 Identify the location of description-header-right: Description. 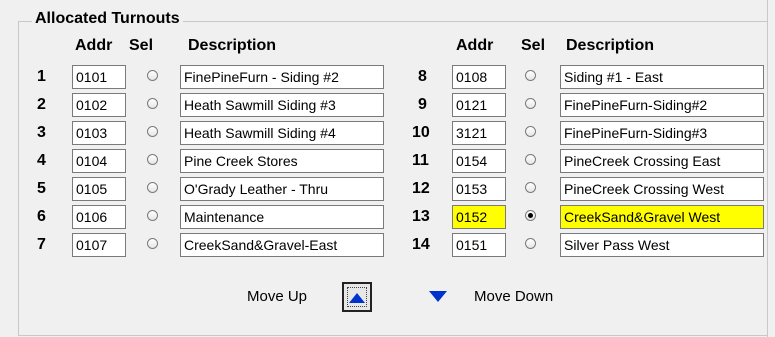
(610, 45).